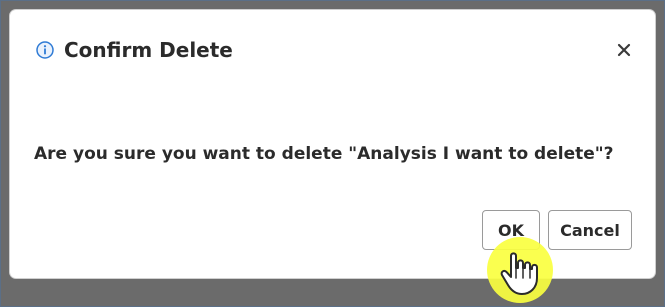  What do you see at coordinates (148, 50) in the screenshot?
I see `dialog-title: Confirm Delete` at bounding box center [148, 50].